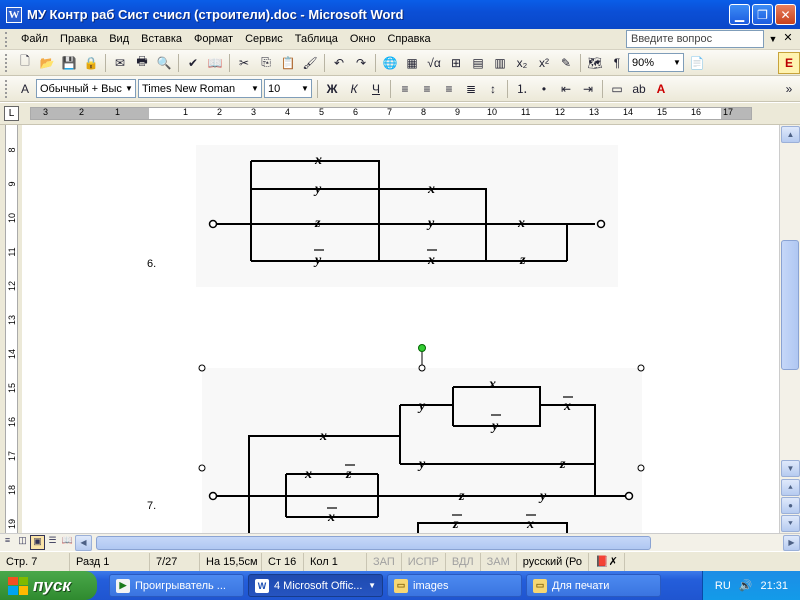  I want to click on horizontal-scroll-thumb, so click(373, 542).